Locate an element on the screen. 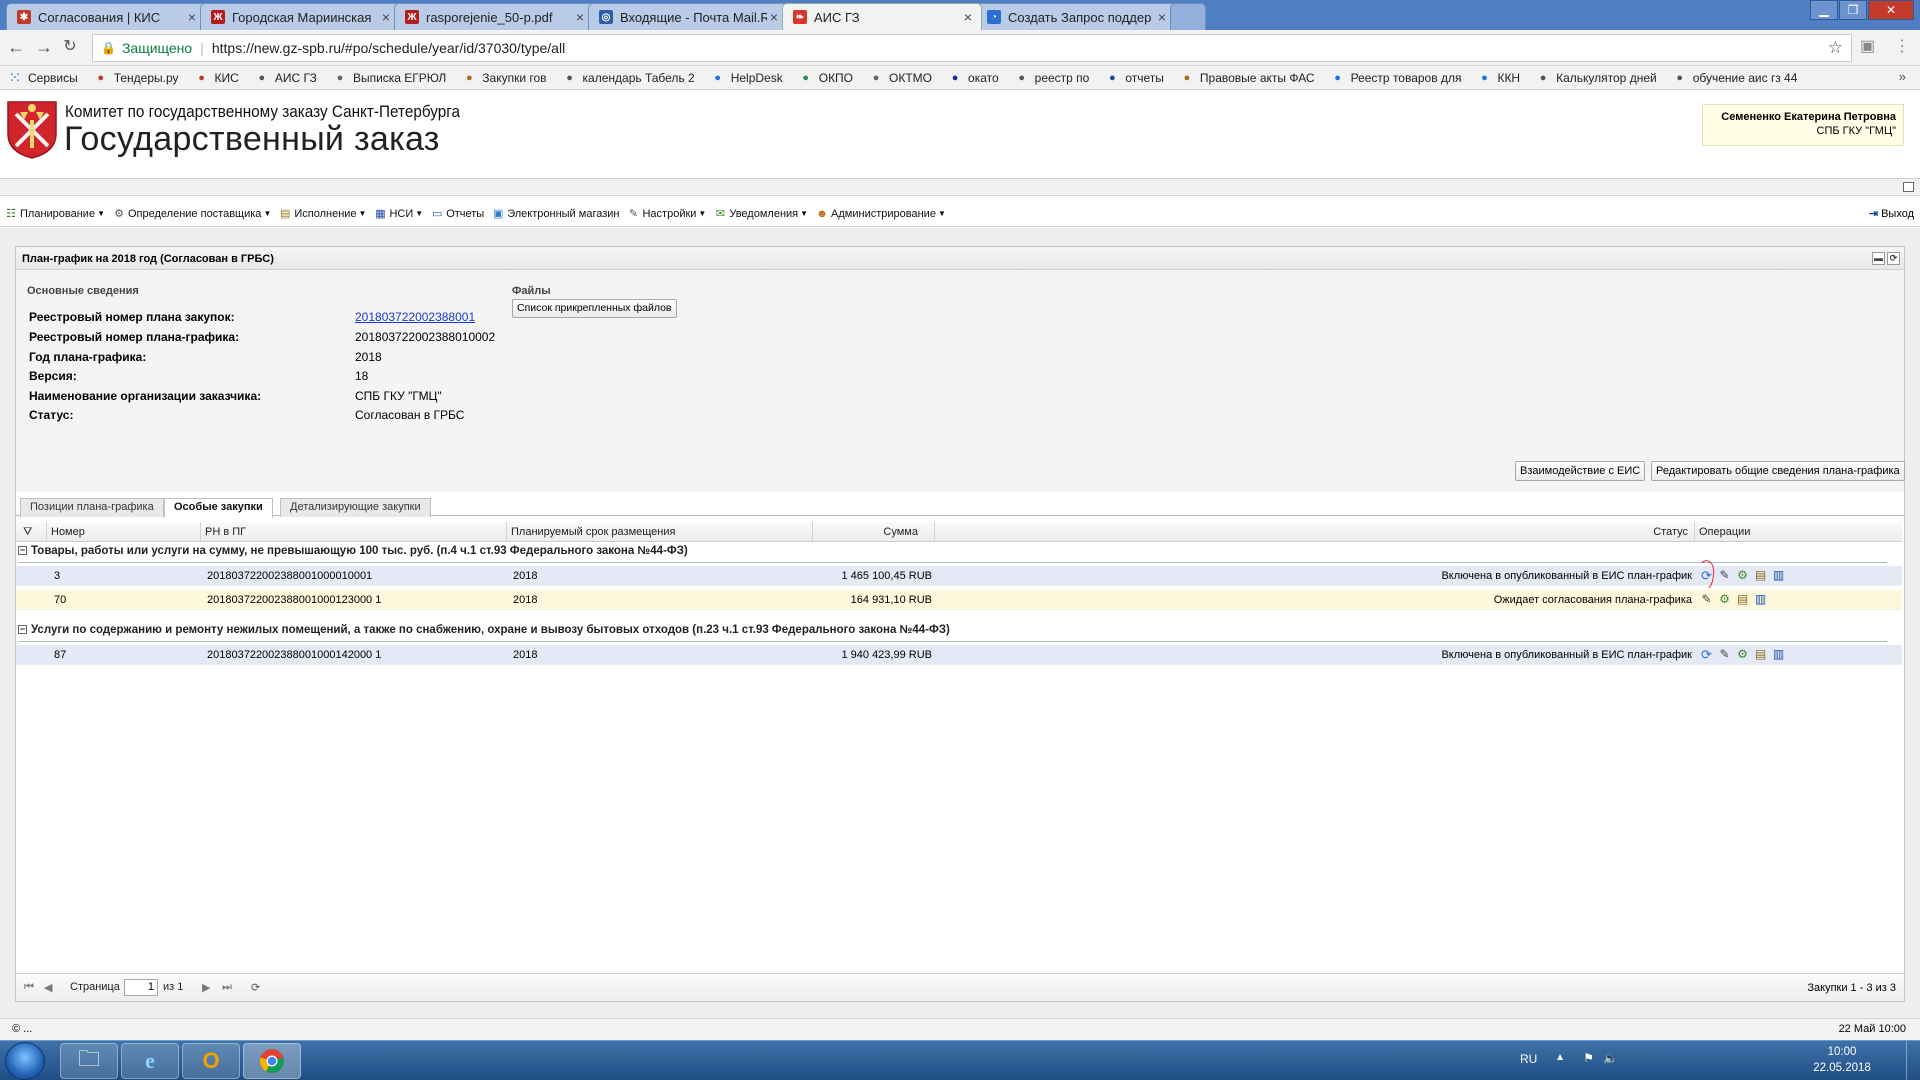 This screenshot has width=1920, height=1080. clock: 10:00 22.05.2018 is located at coordinates (1842, 1060).